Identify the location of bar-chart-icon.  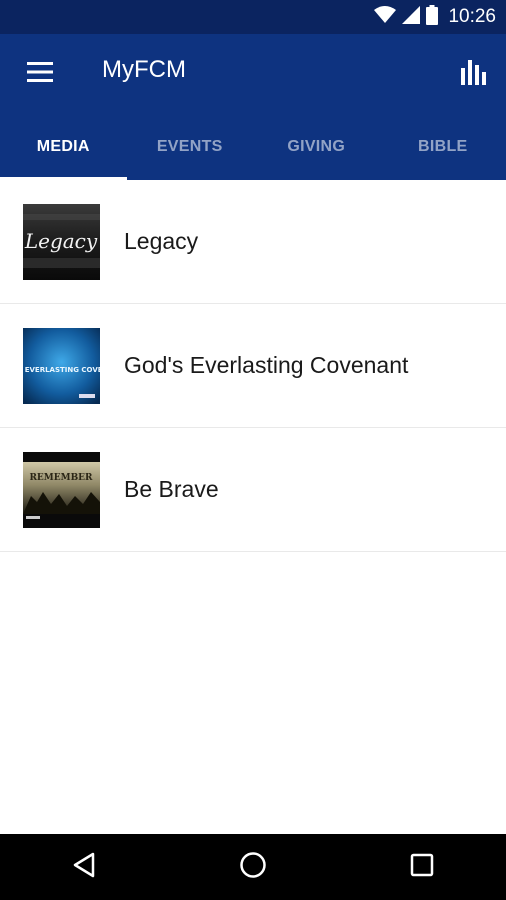
(474, 74).